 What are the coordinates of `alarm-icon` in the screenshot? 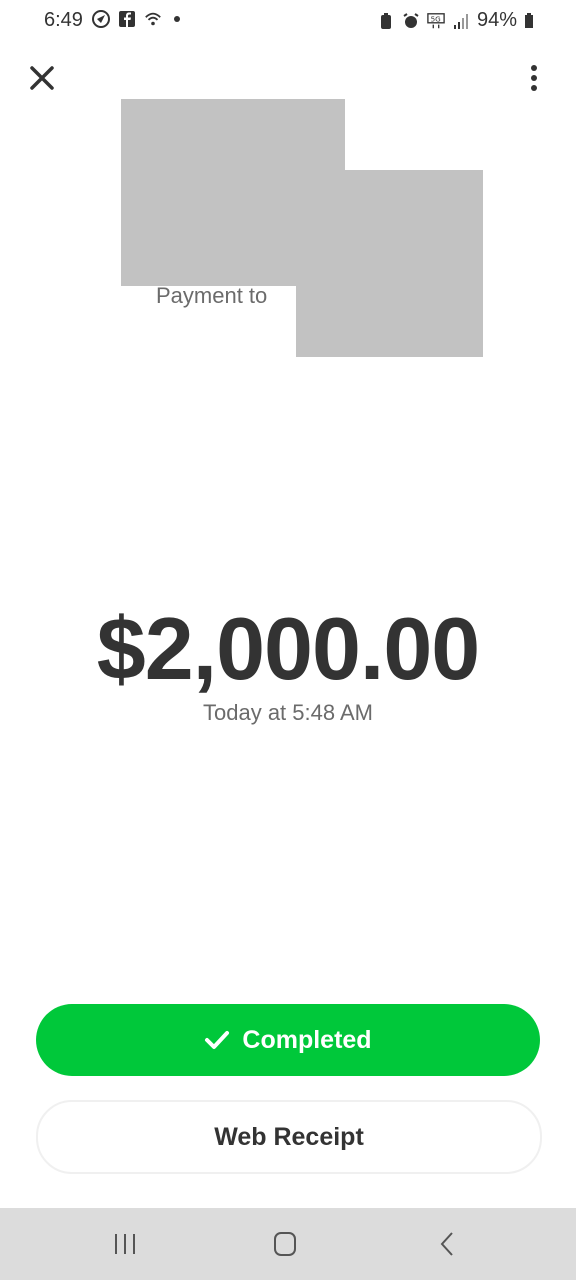 It's located at (411, 20).